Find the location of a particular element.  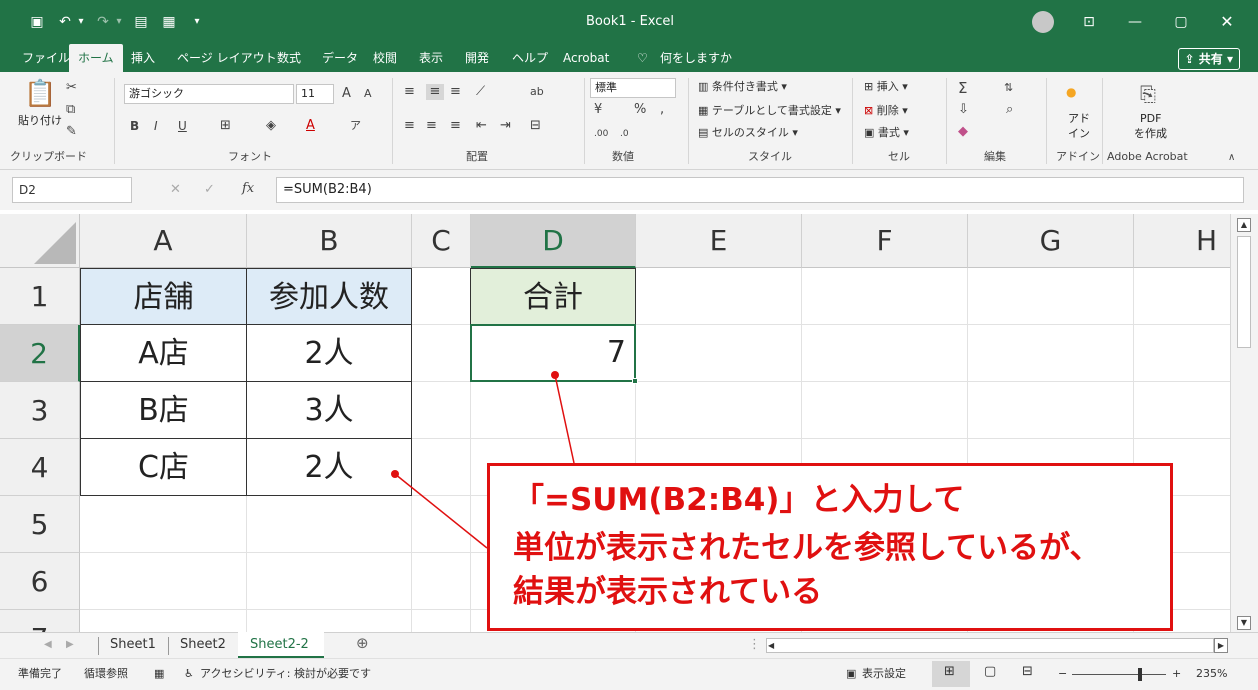

vertical-scrollbar: ▲ ▼ is located at coordinates (1244, 423).